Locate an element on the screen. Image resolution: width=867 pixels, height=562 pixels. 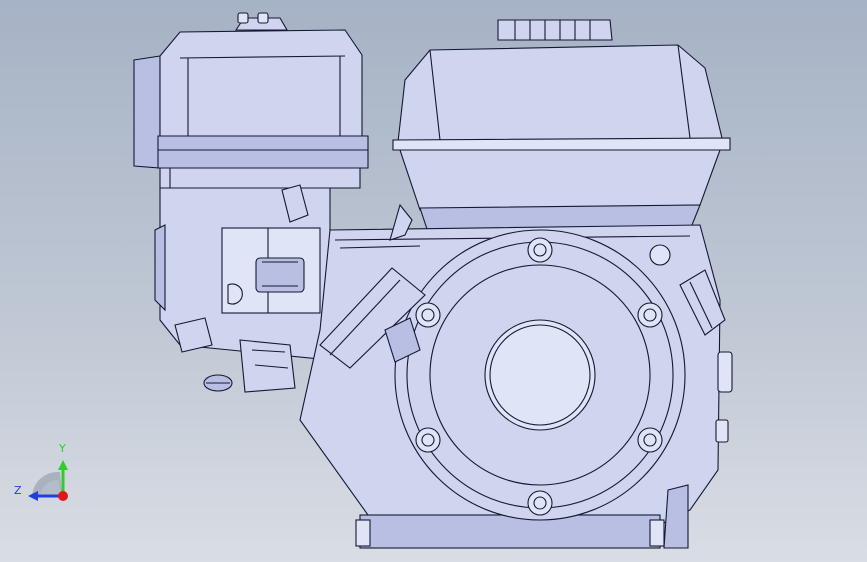
x-axis-dot is located at coordinates (63, 496).